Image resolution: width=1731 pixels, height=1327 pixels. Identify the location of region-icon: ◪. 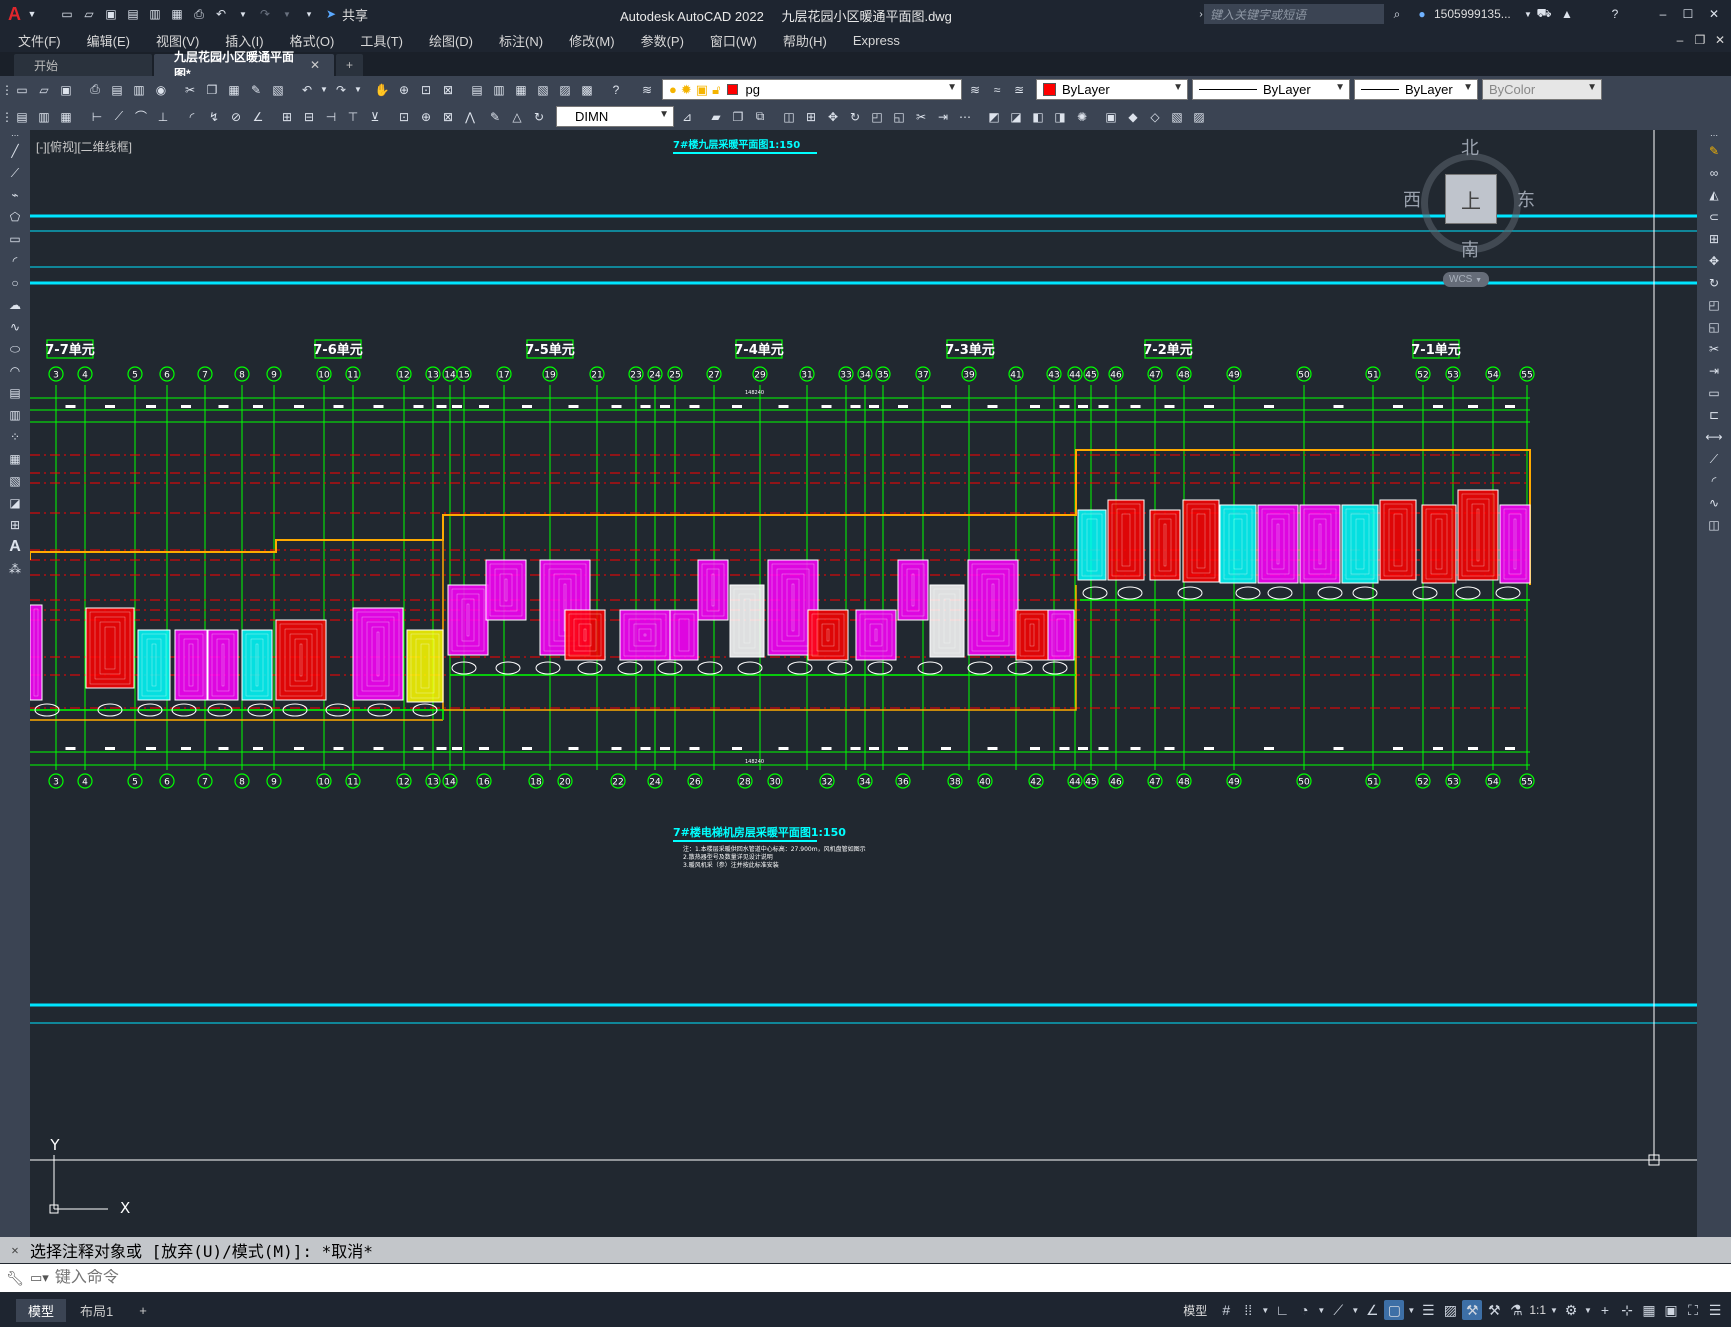
(15, 503).